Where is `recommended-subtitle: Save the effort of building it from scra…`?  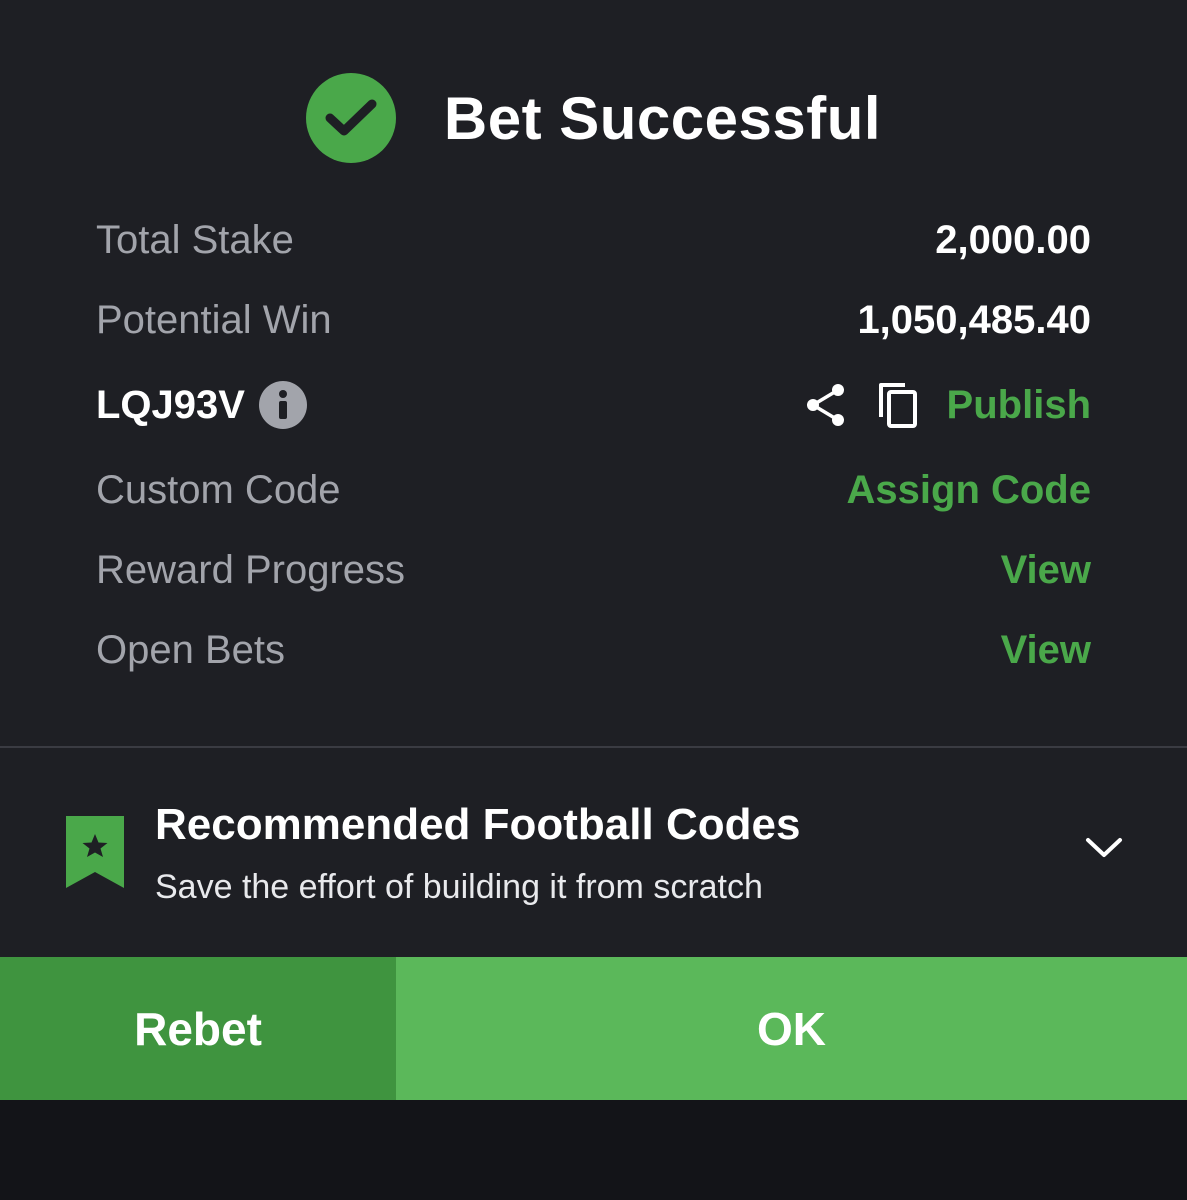 recommended-subtitle: Save the effort of building it from scra… is located at coordinates (459, 887).